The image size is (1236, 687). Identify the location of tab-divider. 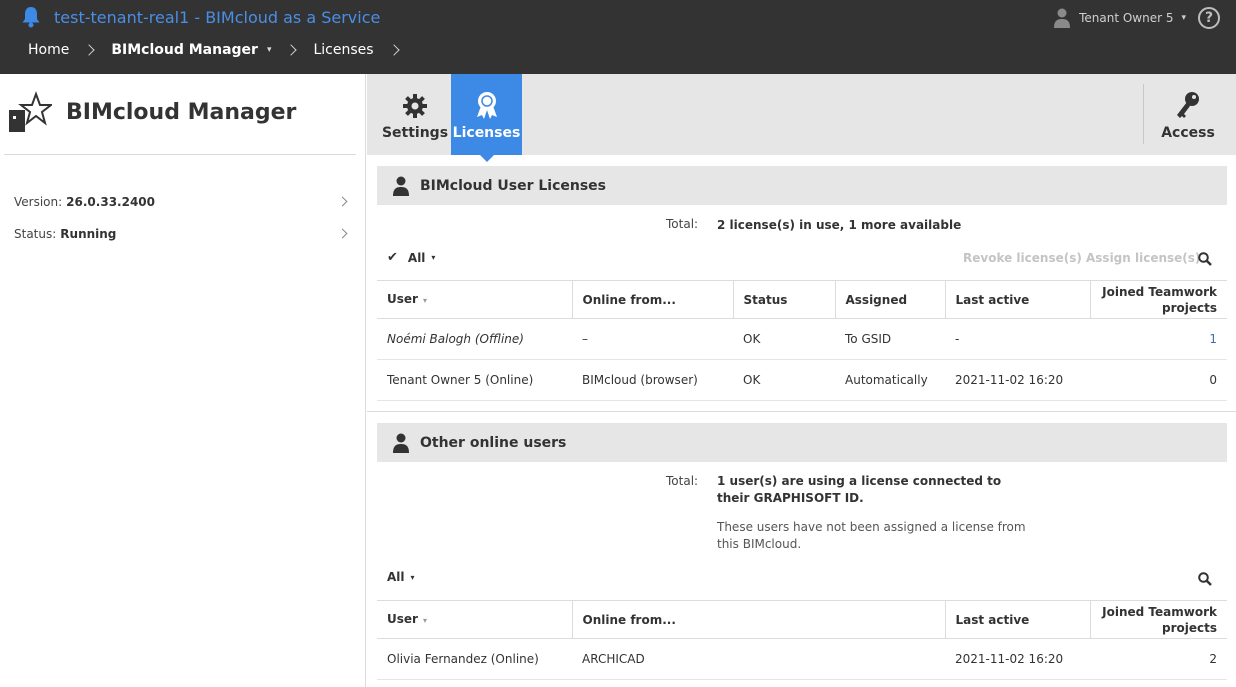
(1143, 114).